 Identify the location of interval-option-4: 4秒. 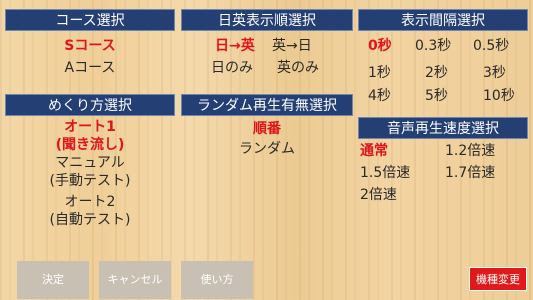
(379, 96).